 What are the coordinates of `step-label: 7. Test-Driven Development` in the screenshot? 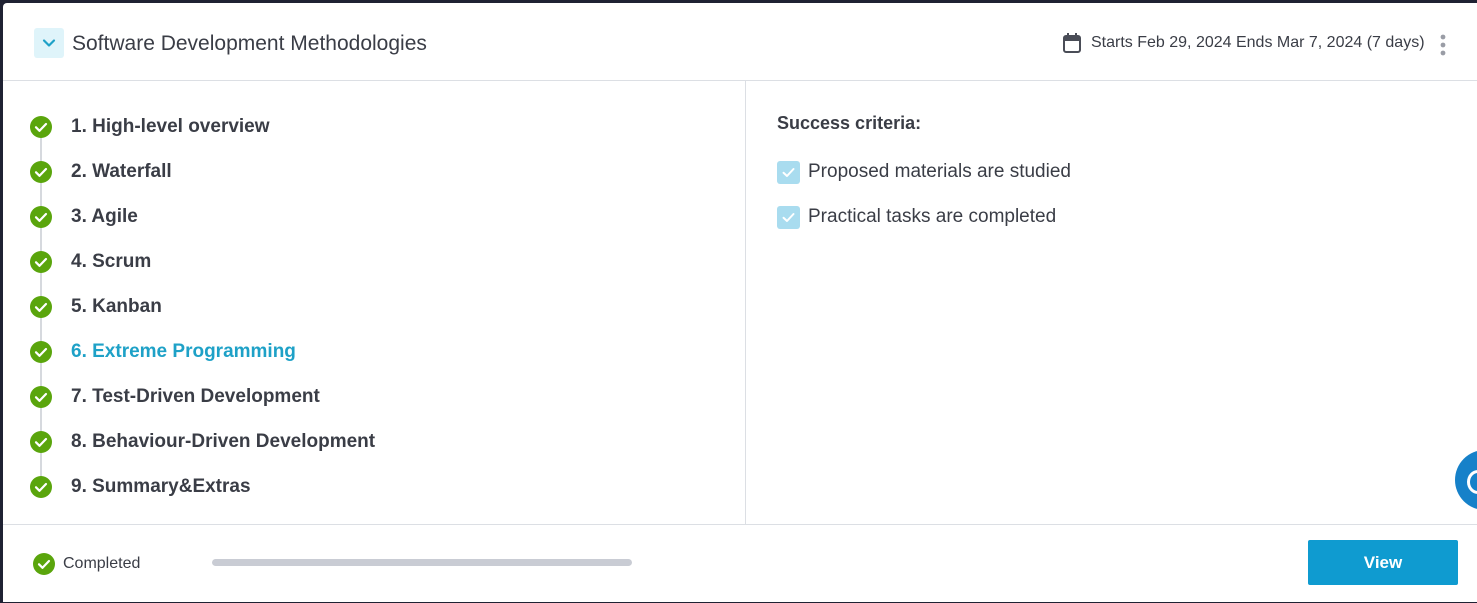 It's located at (195, 396).